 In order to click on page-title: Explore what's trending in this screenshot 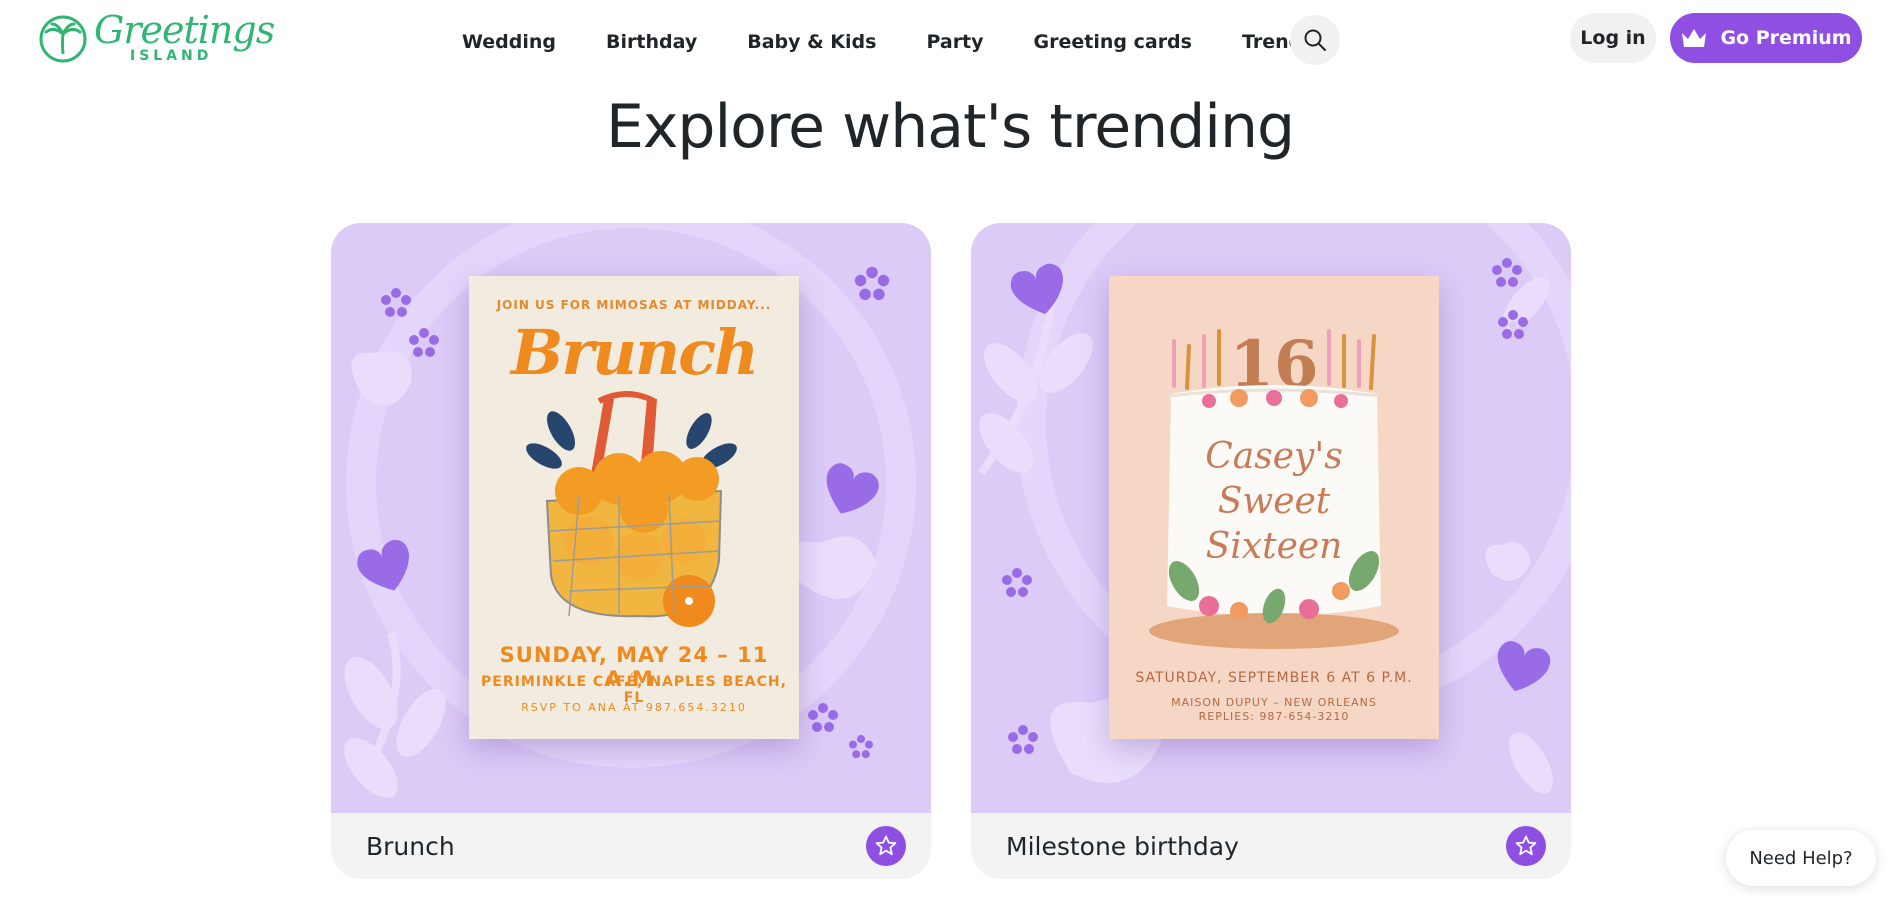, I will do `click(950, 127)`.